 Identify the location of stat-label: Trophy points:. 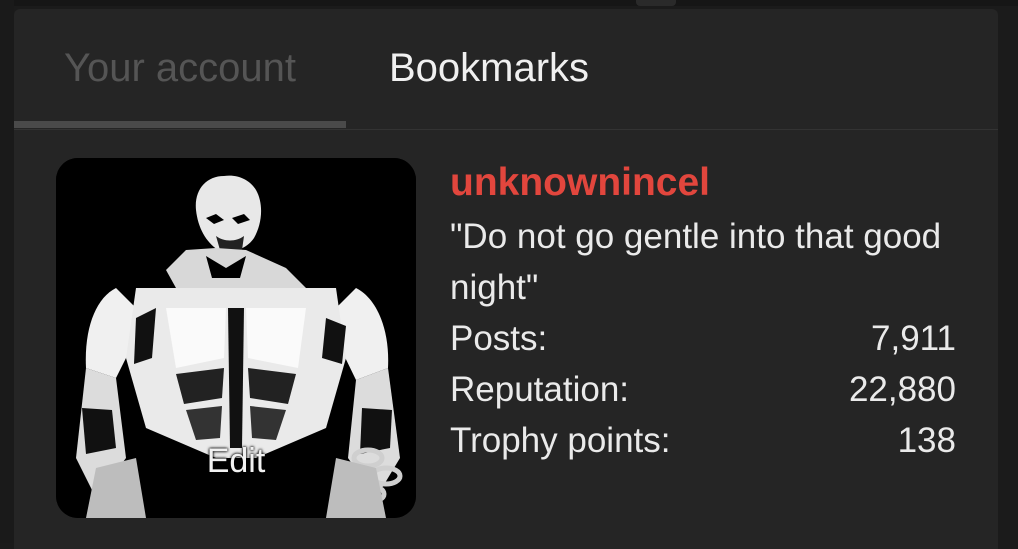
(560, 440).